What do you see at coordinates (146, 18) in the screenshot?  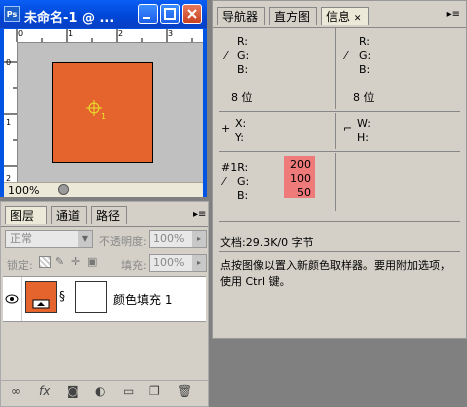 I see `minimize-icon` at bounding box center [146, 18].